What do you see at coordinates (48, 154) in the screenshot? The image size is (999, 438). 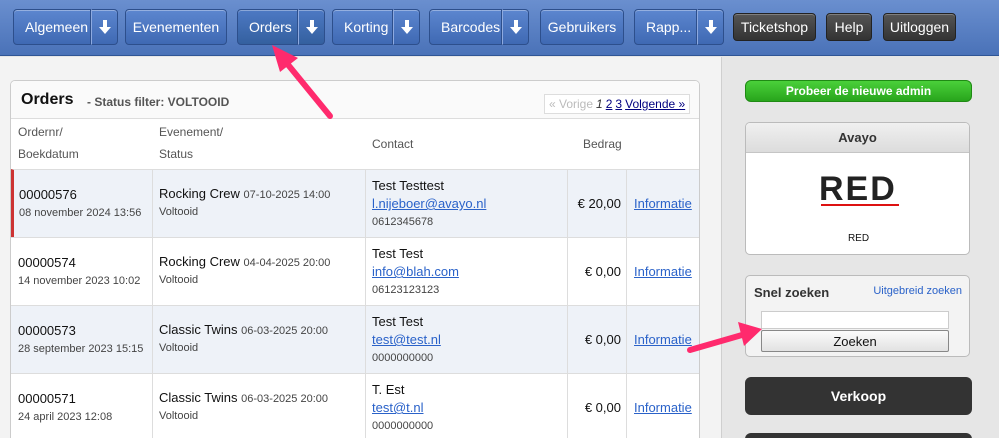 I see `column-header-order-line2: Boekdatum` at bounding box center [48, 154].